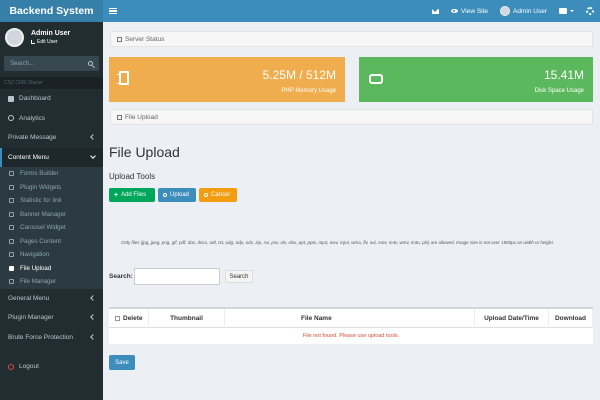 The image size is (600, 400). Describe the element at coordinates (41, 337) in the screenshot. I see `sidebar-item-label: Brute Force Protection` at that location.